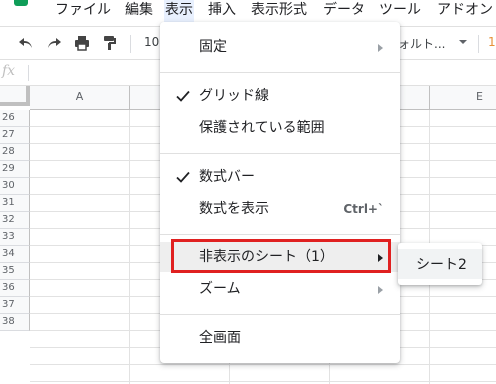 The image size is (496, 384). What do you see at coordinates (15, 288) in the screenshot?
I see `row-header: 36` at bounding box center [15, 288].